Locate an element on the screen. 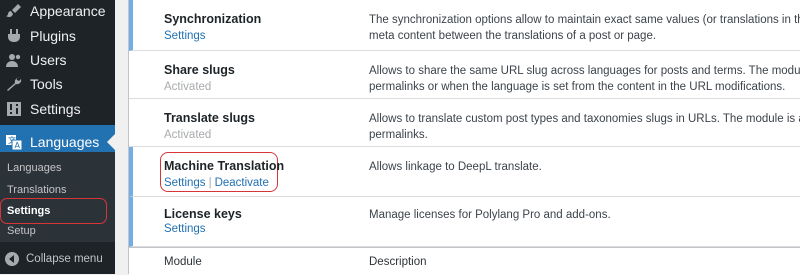  submenu-item-languages: Languages is located at coordinates (34, 168).